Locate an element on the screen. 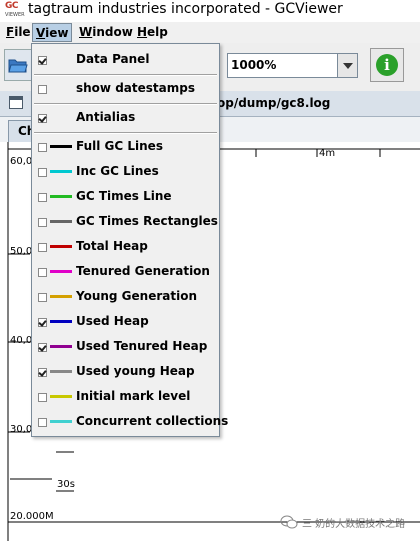  menu-item-label: GC Times Rectangles is located at coordinates (147, 221).